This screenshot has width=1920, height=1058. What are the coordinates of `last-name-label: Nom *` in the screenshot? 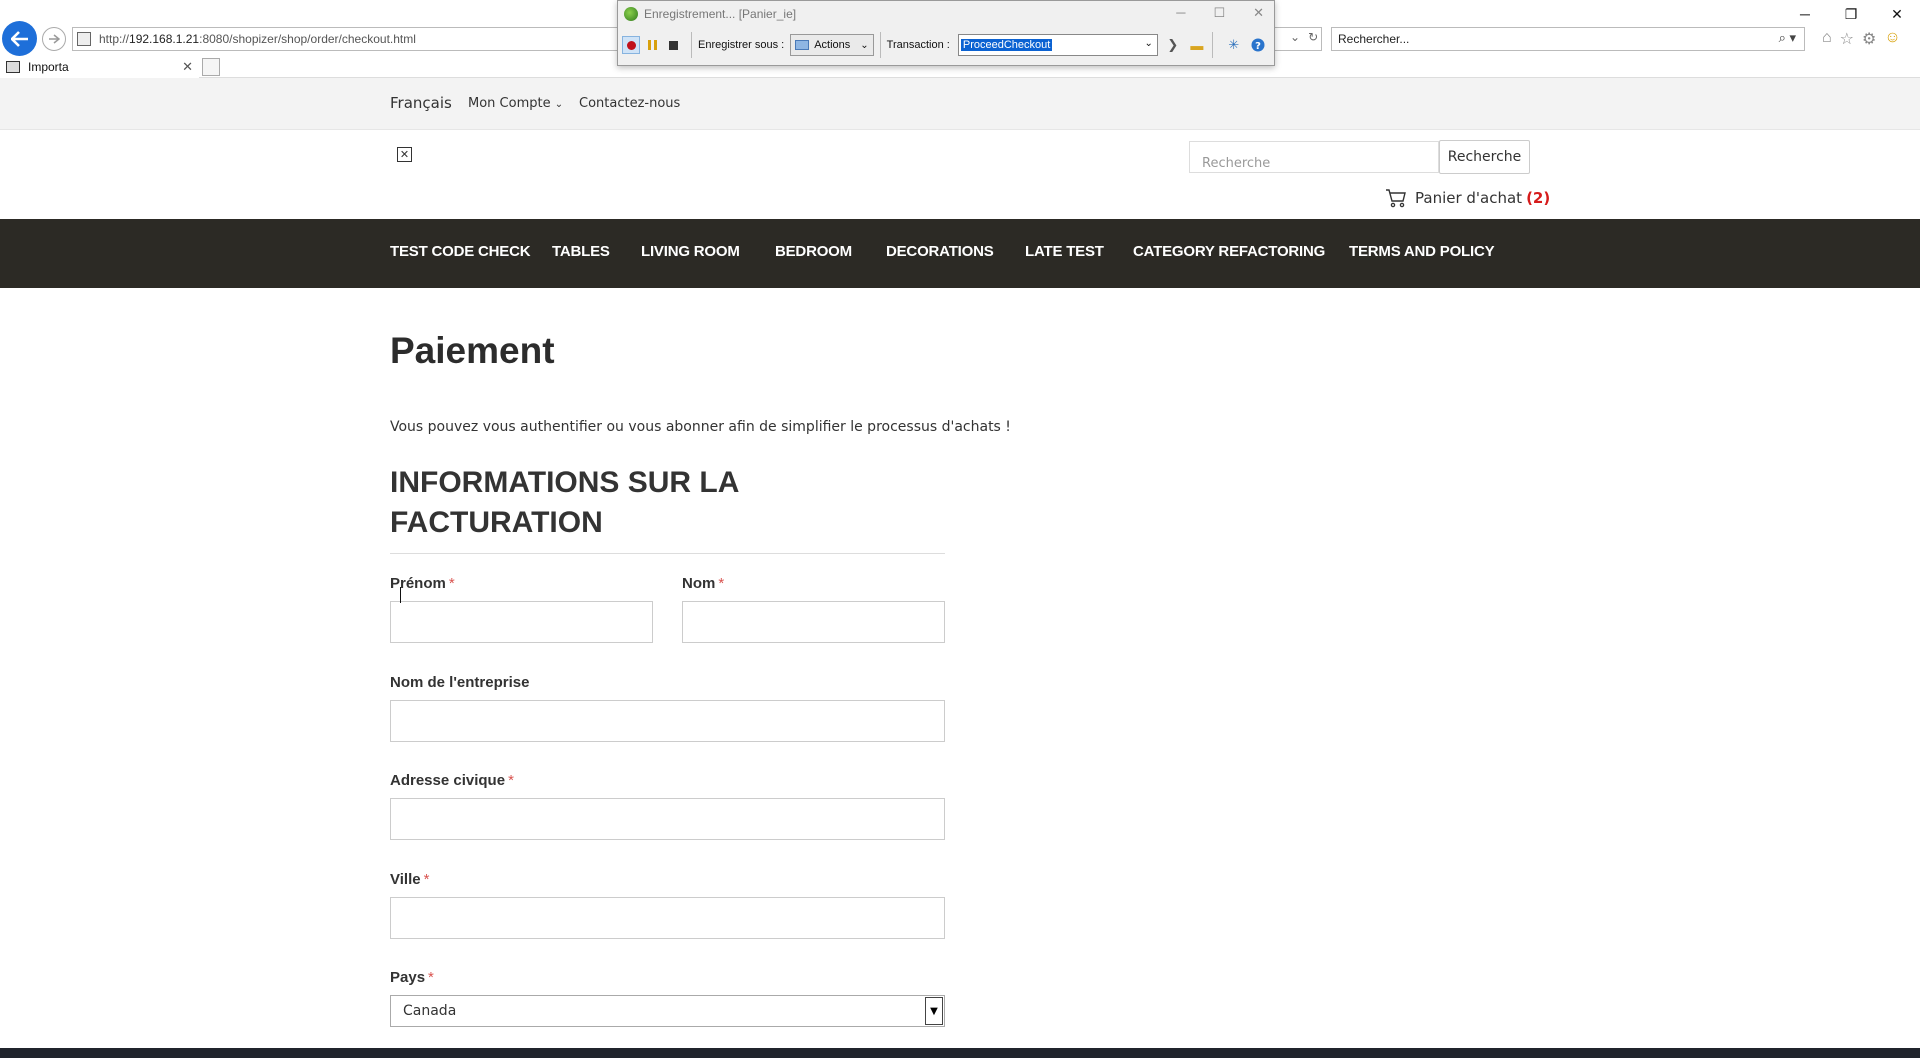 It's located at (703, 583).